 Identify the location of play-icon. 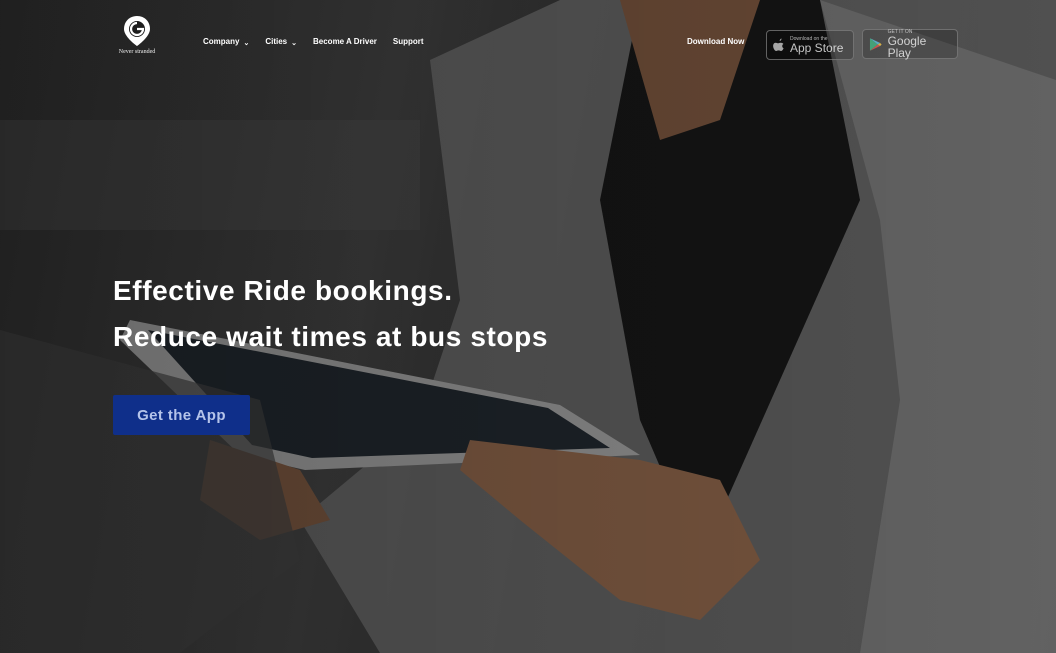
(875, 44).